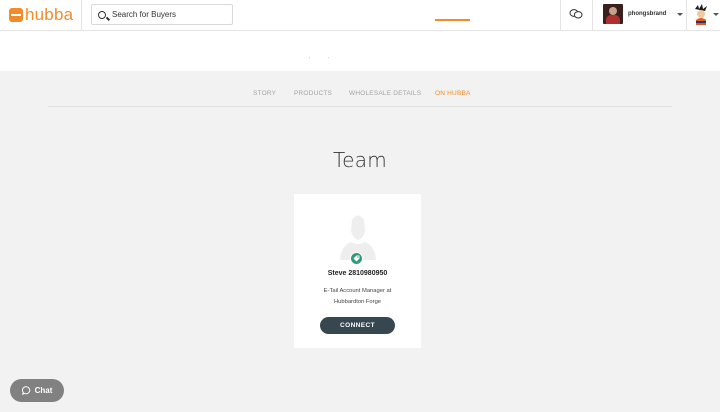 The image size is (720, 412). I want to click on section-title: Team, so click(360, 160).